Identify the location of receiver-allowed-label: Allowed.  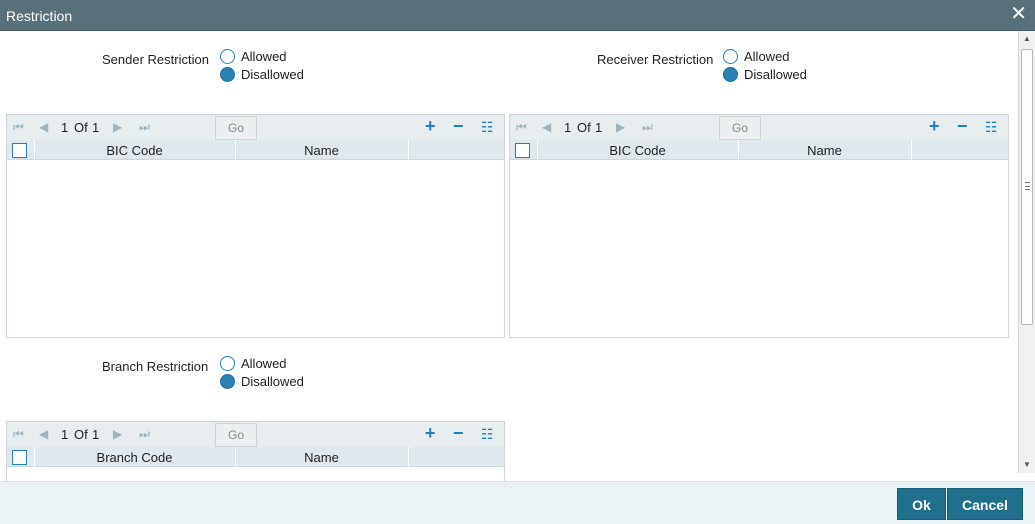
(767, 56).